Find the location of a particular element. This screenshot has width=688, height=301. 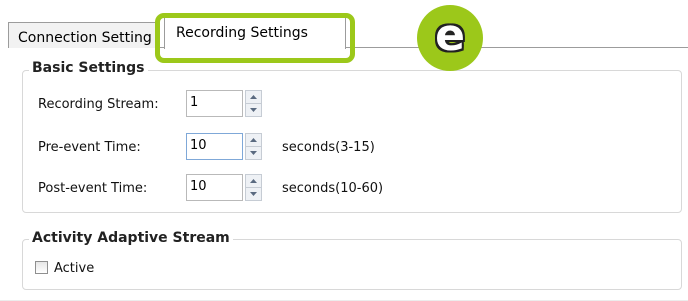

pre-event-time-label: Pre-event Time: is located at coordinates (89, 147).